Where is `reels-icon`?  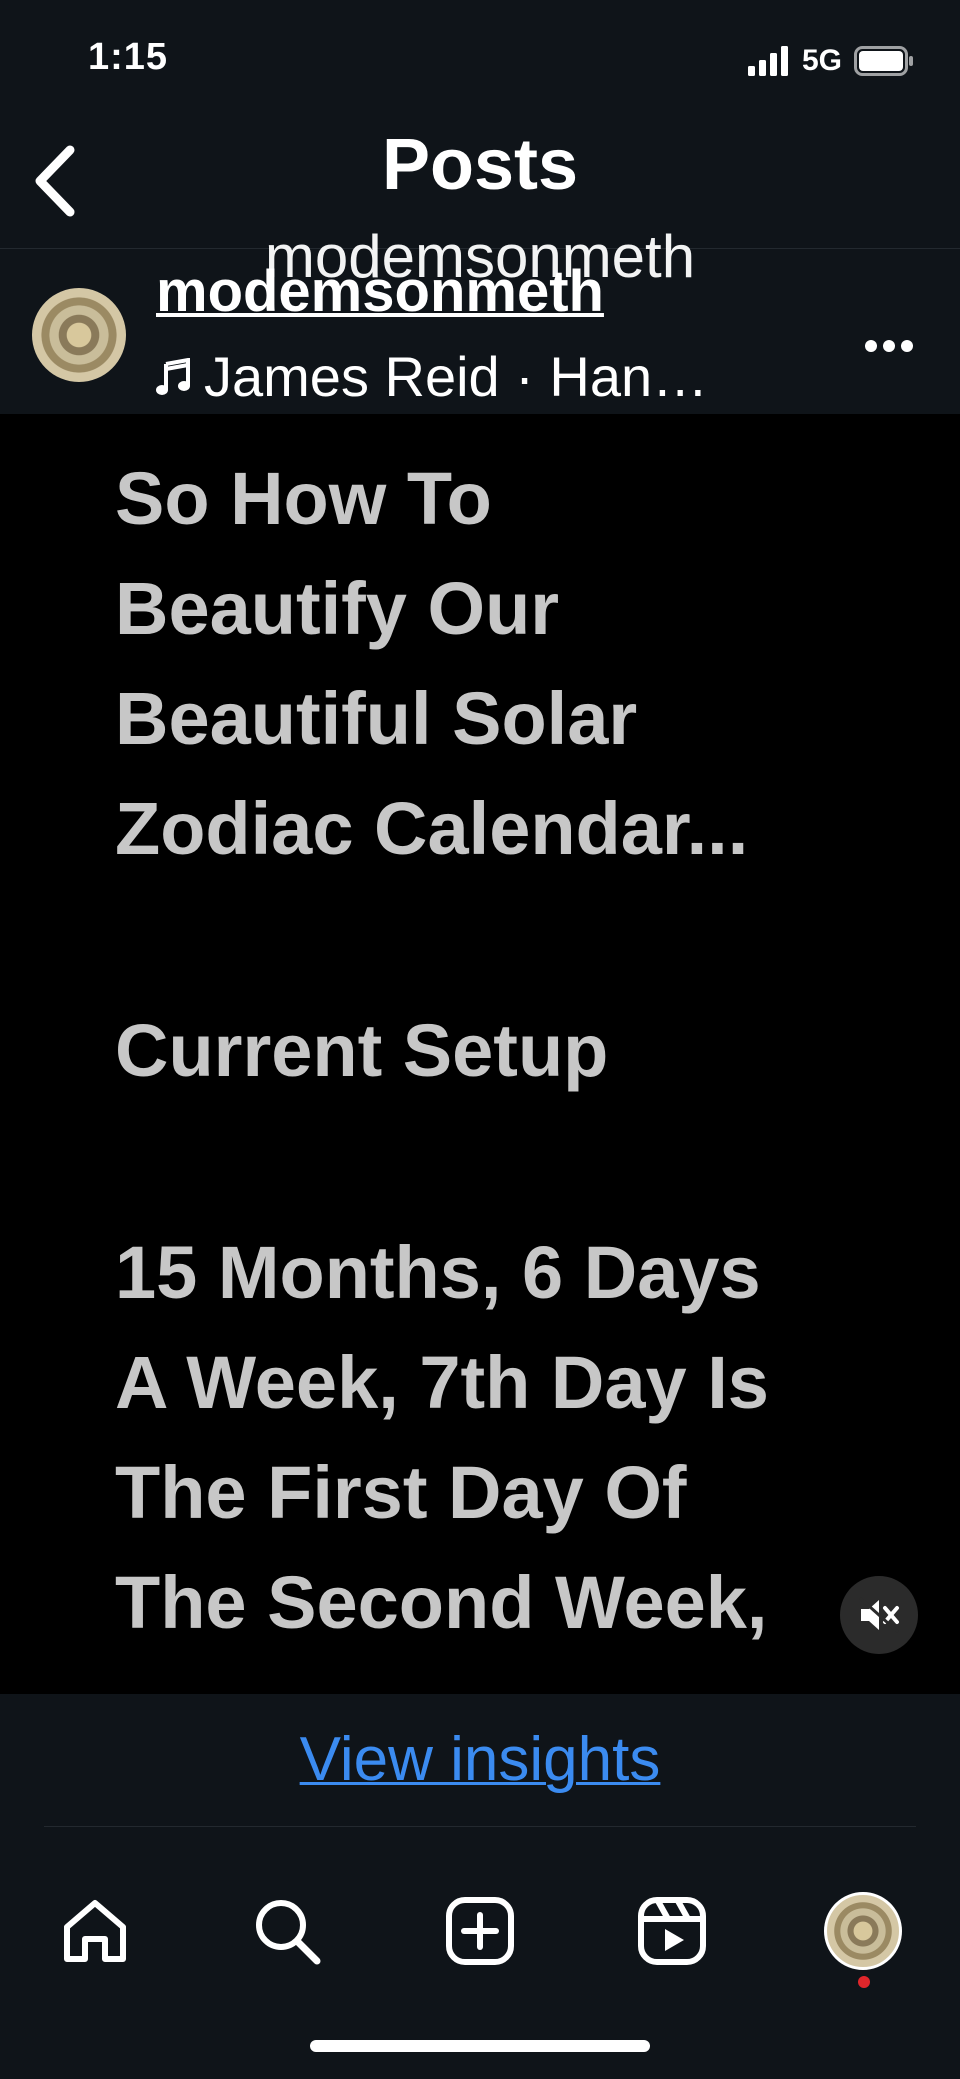
reels-icon is located at coordinates (672, 1931).